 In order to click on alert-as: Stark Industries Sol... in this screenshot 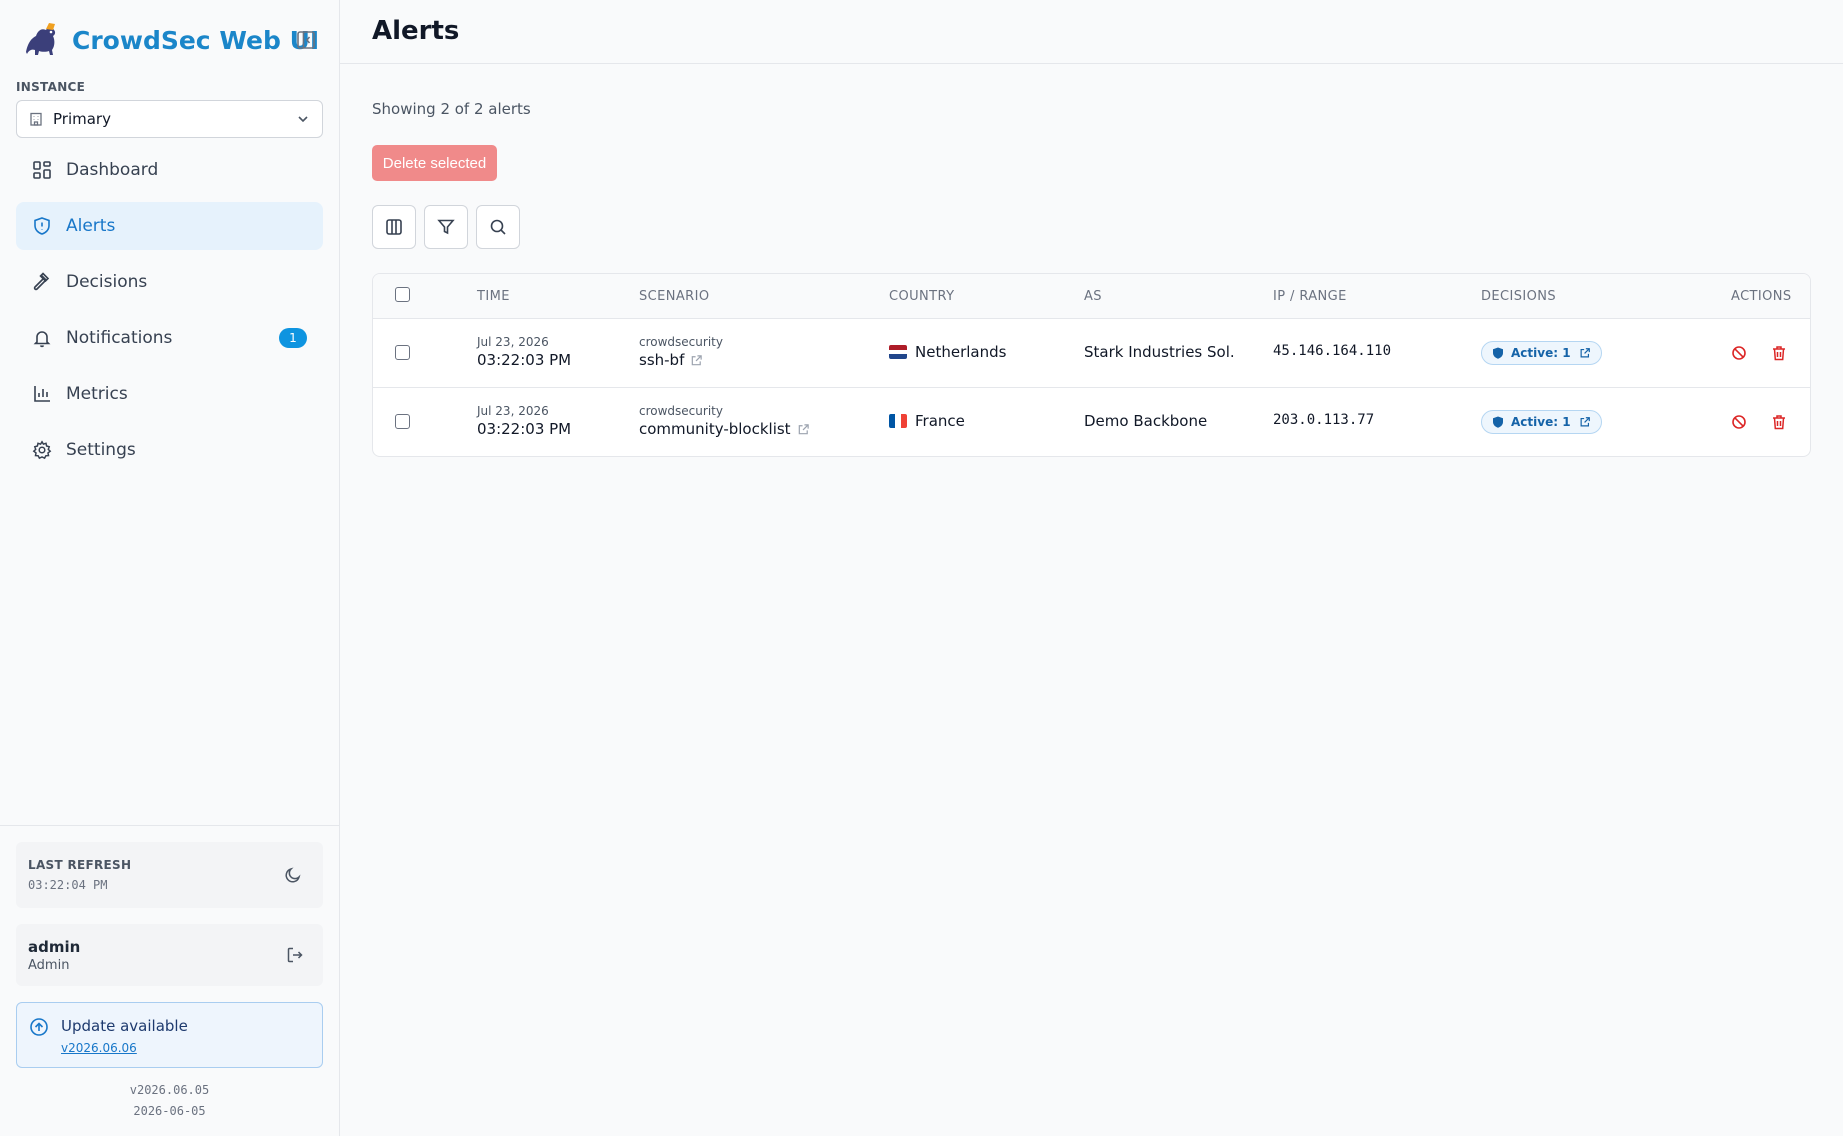, I will do `click(1159, 352)`.